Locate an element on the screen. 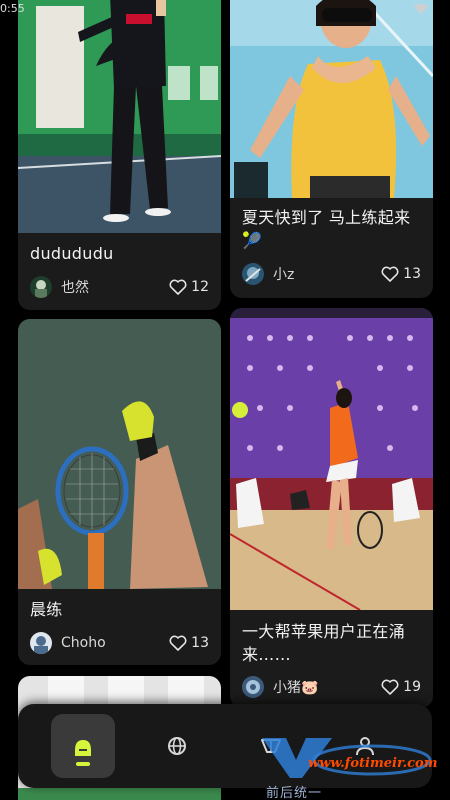  like-button: 12 is located at coordinates (189, 287).